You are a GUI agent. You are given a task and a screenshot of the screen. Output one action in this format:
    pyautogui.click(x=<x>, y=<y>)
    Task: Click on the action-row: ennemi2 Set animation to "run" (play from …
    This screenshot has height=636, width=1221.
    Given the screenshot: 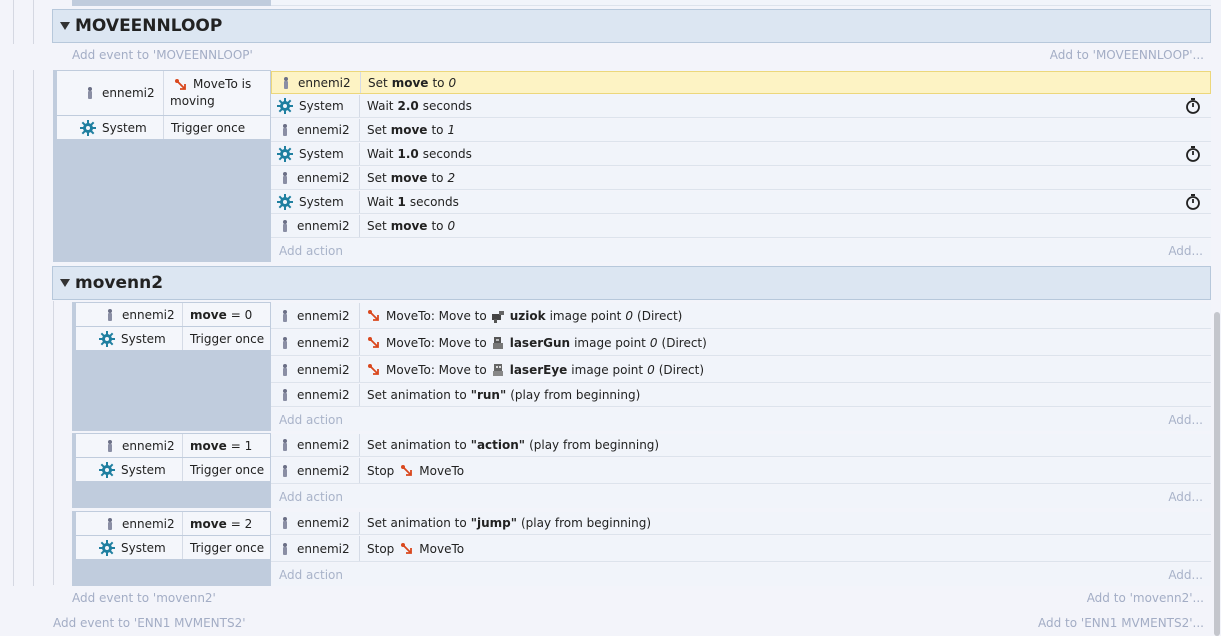 What is the action you would take?
    pyautogui.click(x=741, y=395)
    